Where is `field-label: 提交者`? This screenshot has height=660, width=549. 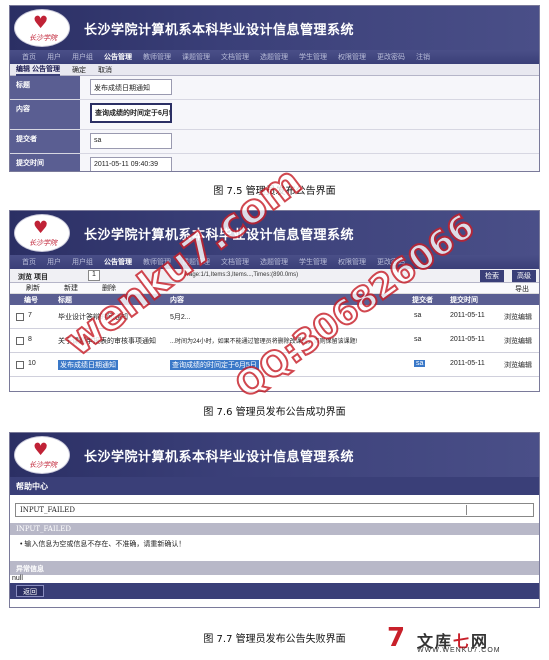
field-label: 提交者 is located at coordinates (45, 141).